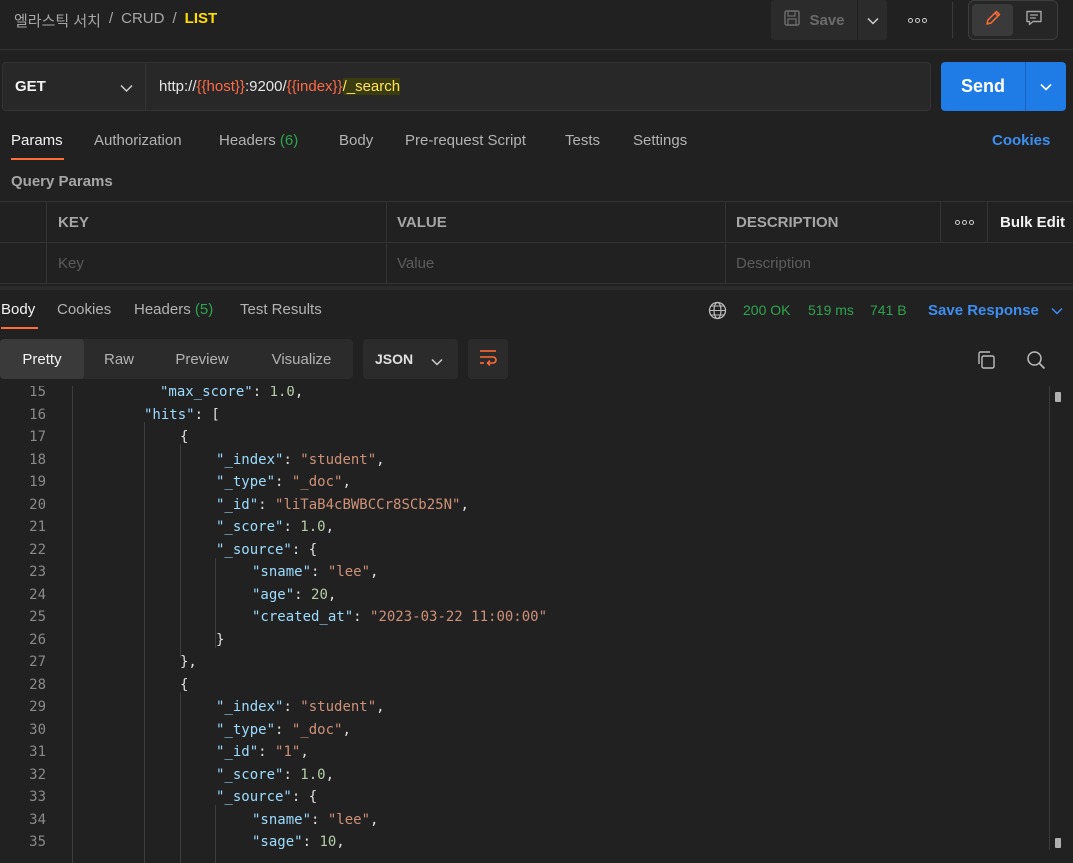 The width and height of the screenshot is (1073, 863). I want to click on documentation-mode-button, so click(1033, 20).